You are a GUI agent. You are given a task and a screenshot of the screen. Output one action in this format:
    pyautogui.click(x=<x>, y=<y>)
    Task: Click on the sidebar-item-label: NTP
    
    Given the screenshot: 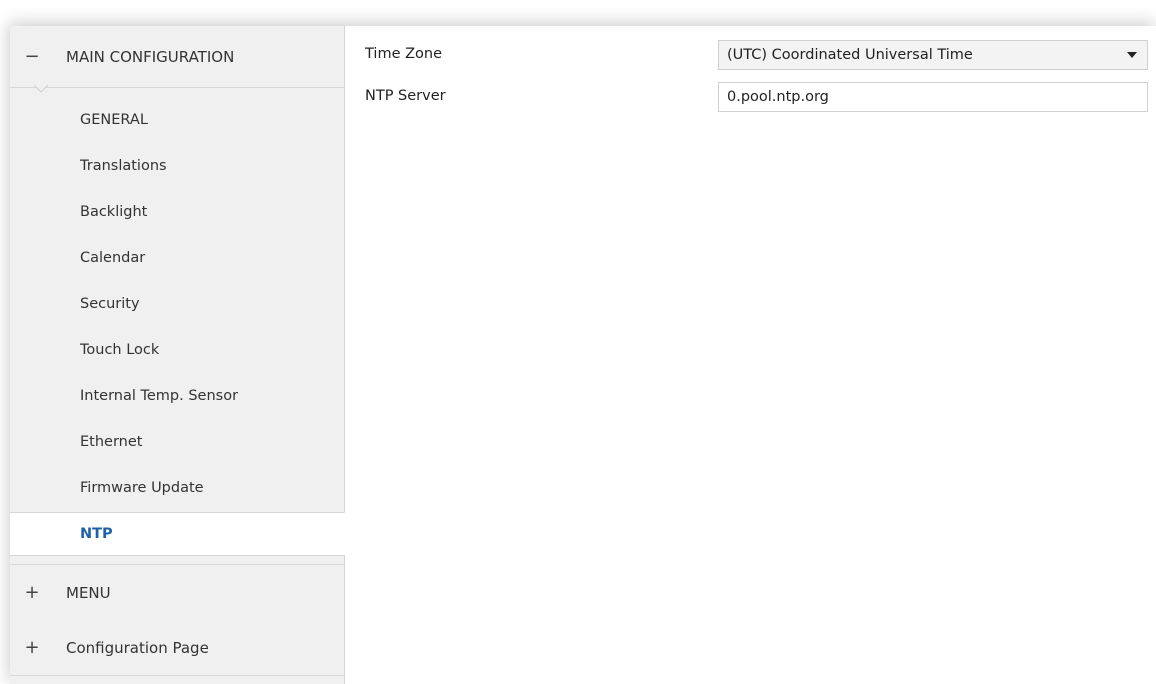 What is the action you would take?
    pyautogui.click(x=96, y=534)
    